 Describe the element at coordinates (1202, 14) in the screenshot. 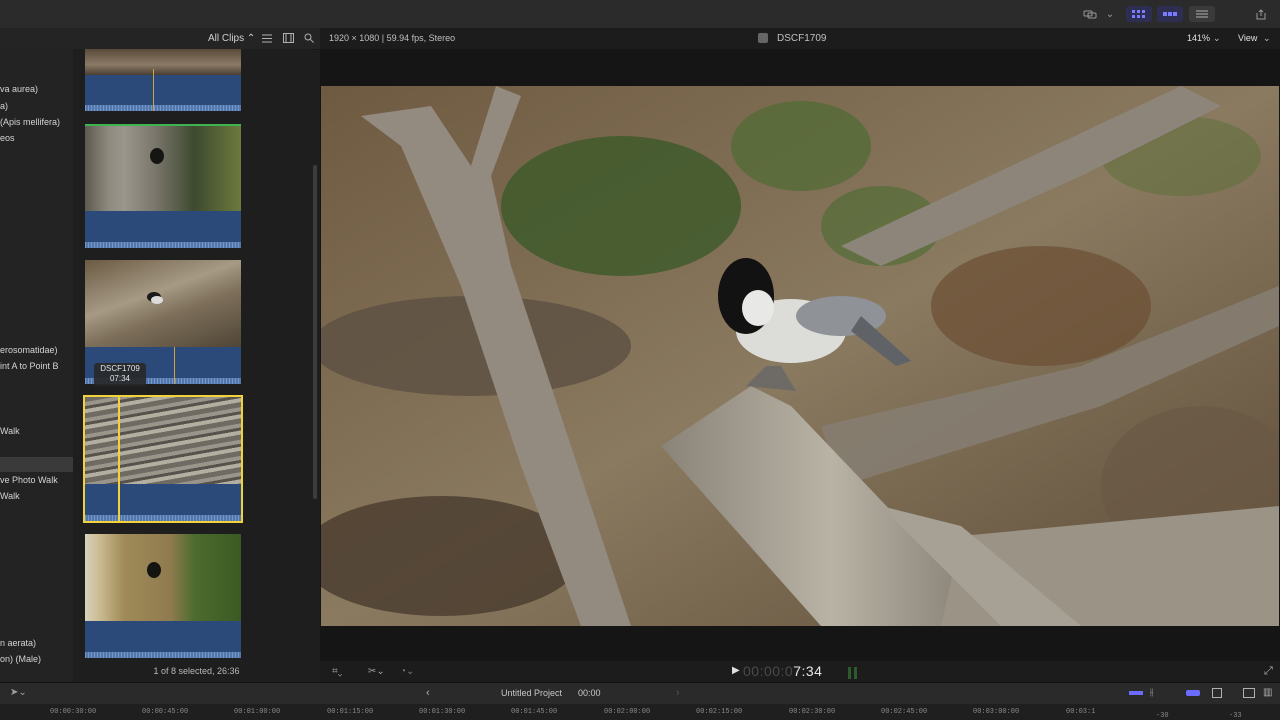

I see `inspector-icon` at that location.